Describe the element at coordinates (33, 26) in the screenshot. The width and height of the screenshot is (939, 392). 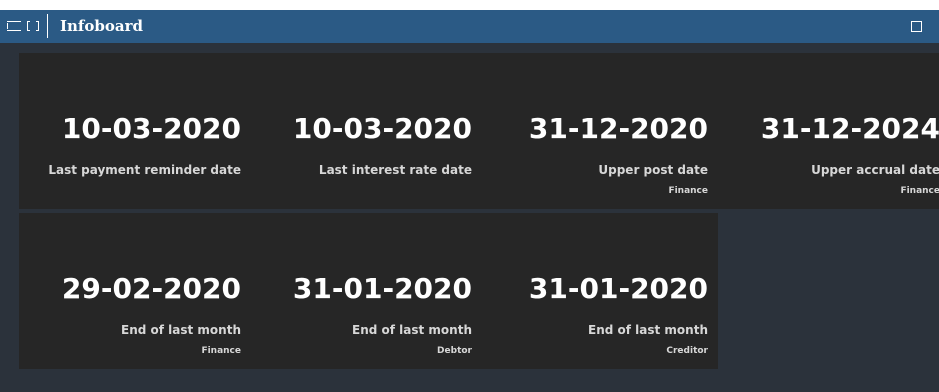
I see `expand-icon` at that location.